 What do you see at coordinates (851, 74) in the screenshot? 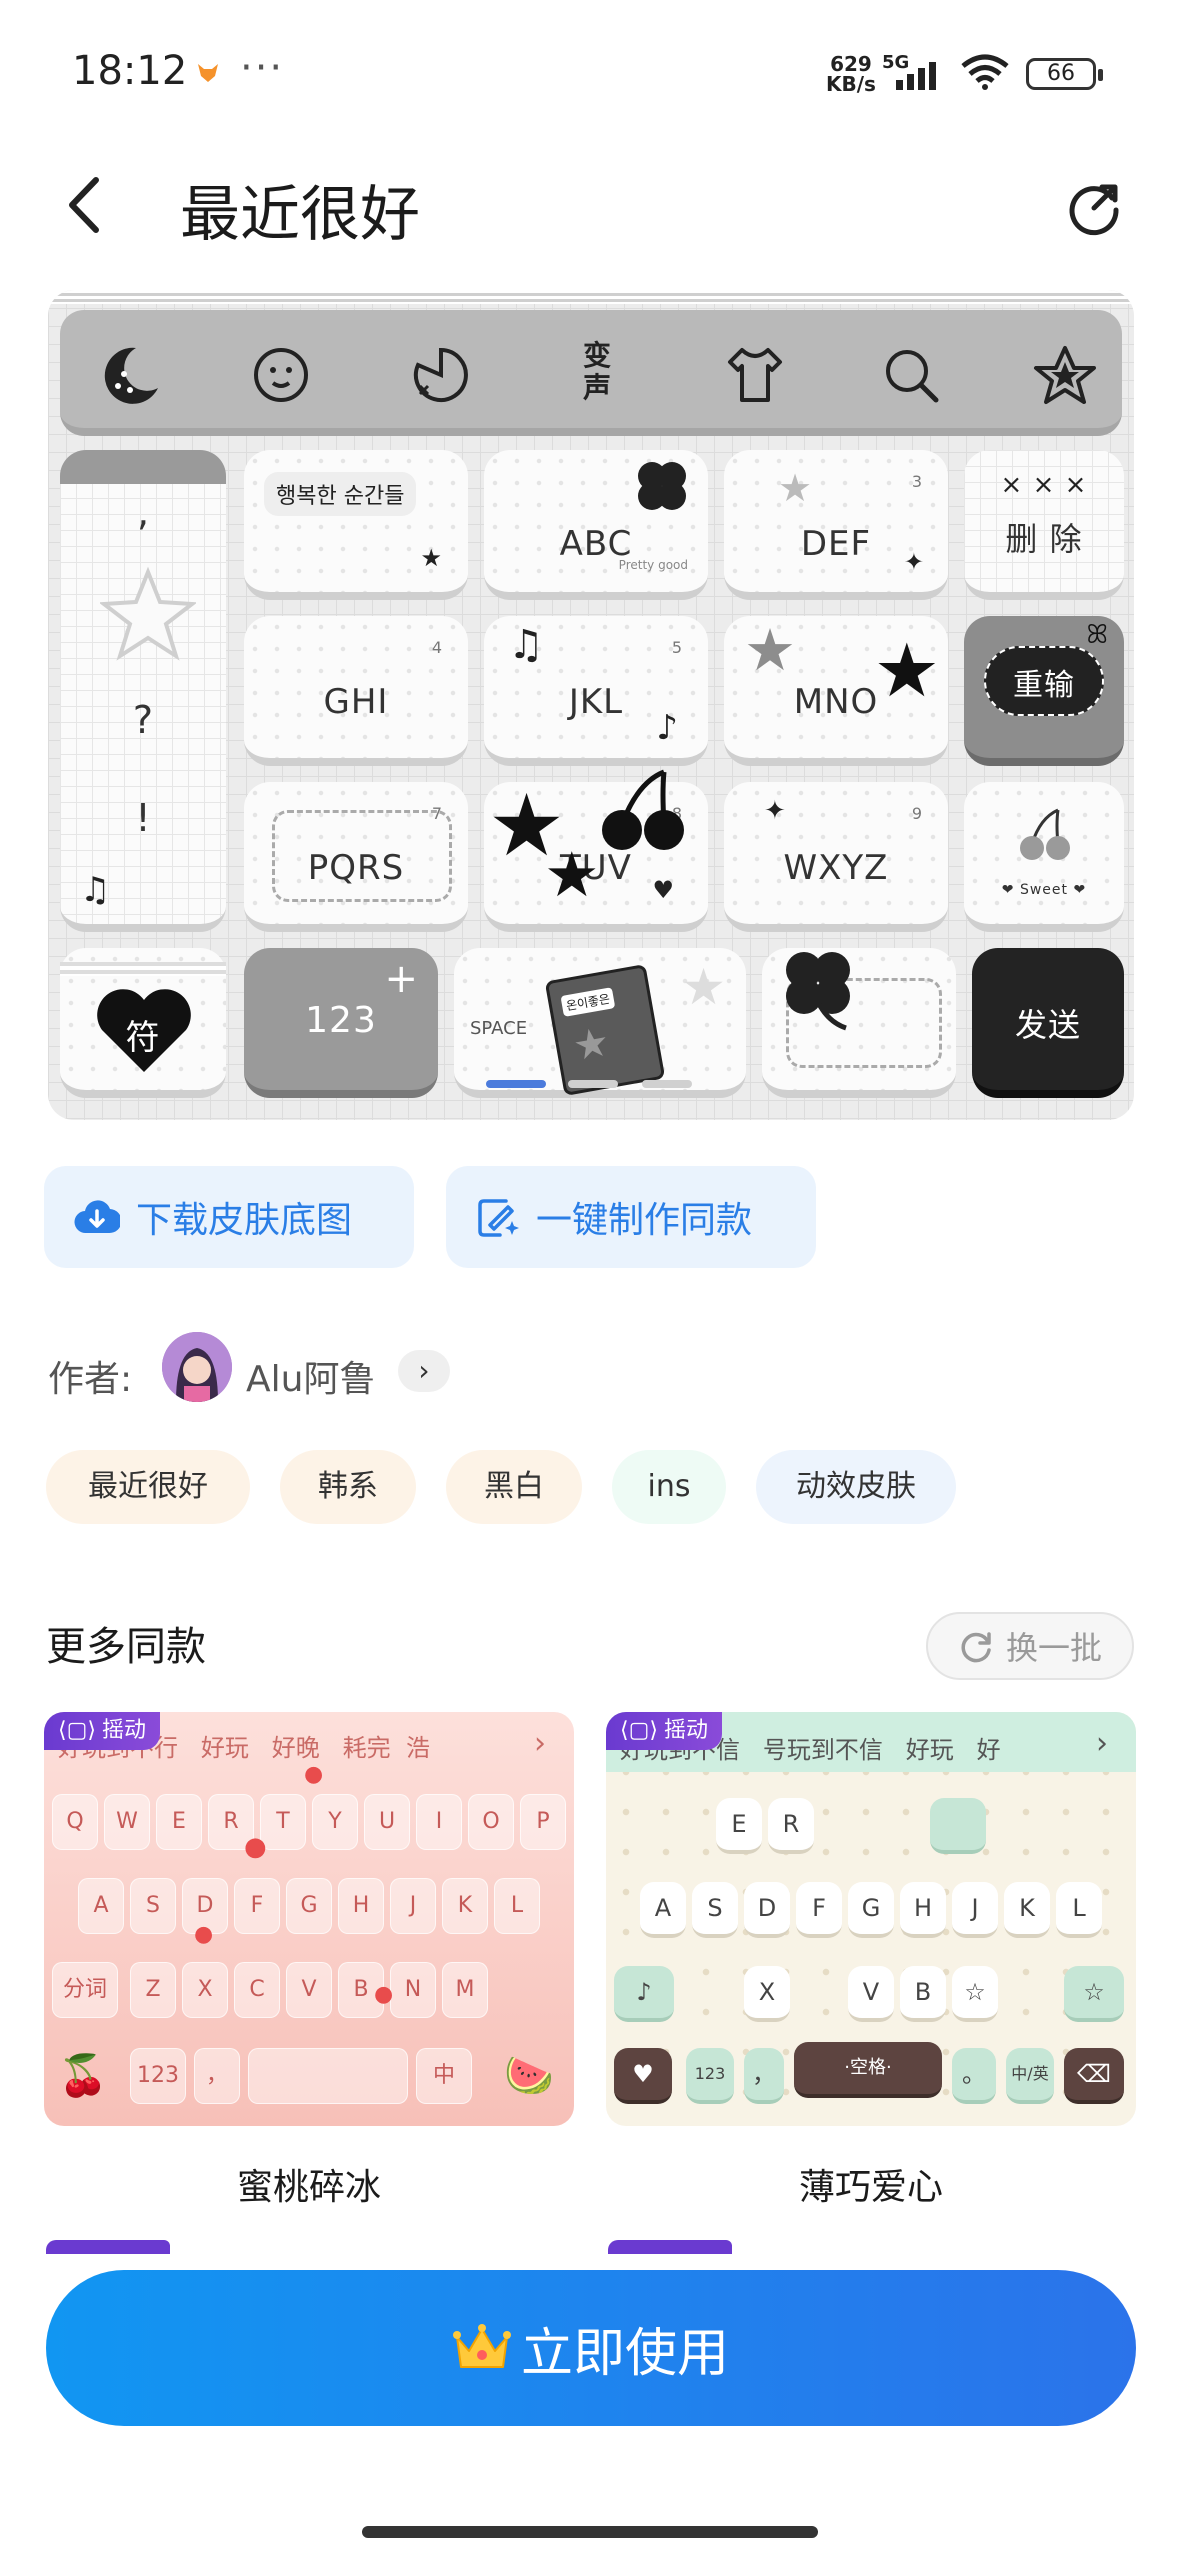
I see `network-speed: 629 KB/s` at bounding box center [851, 74].